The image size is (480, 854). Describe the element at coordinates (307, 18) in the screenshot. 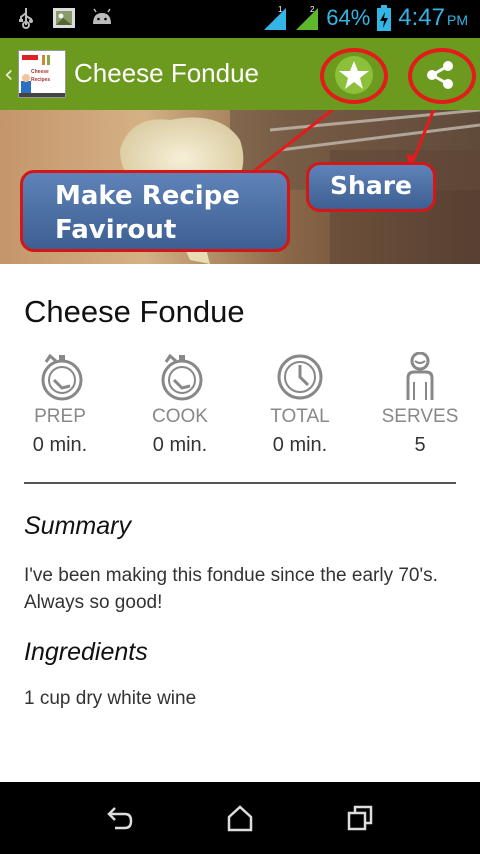

I see `signal-2-icon: 2` at that location.